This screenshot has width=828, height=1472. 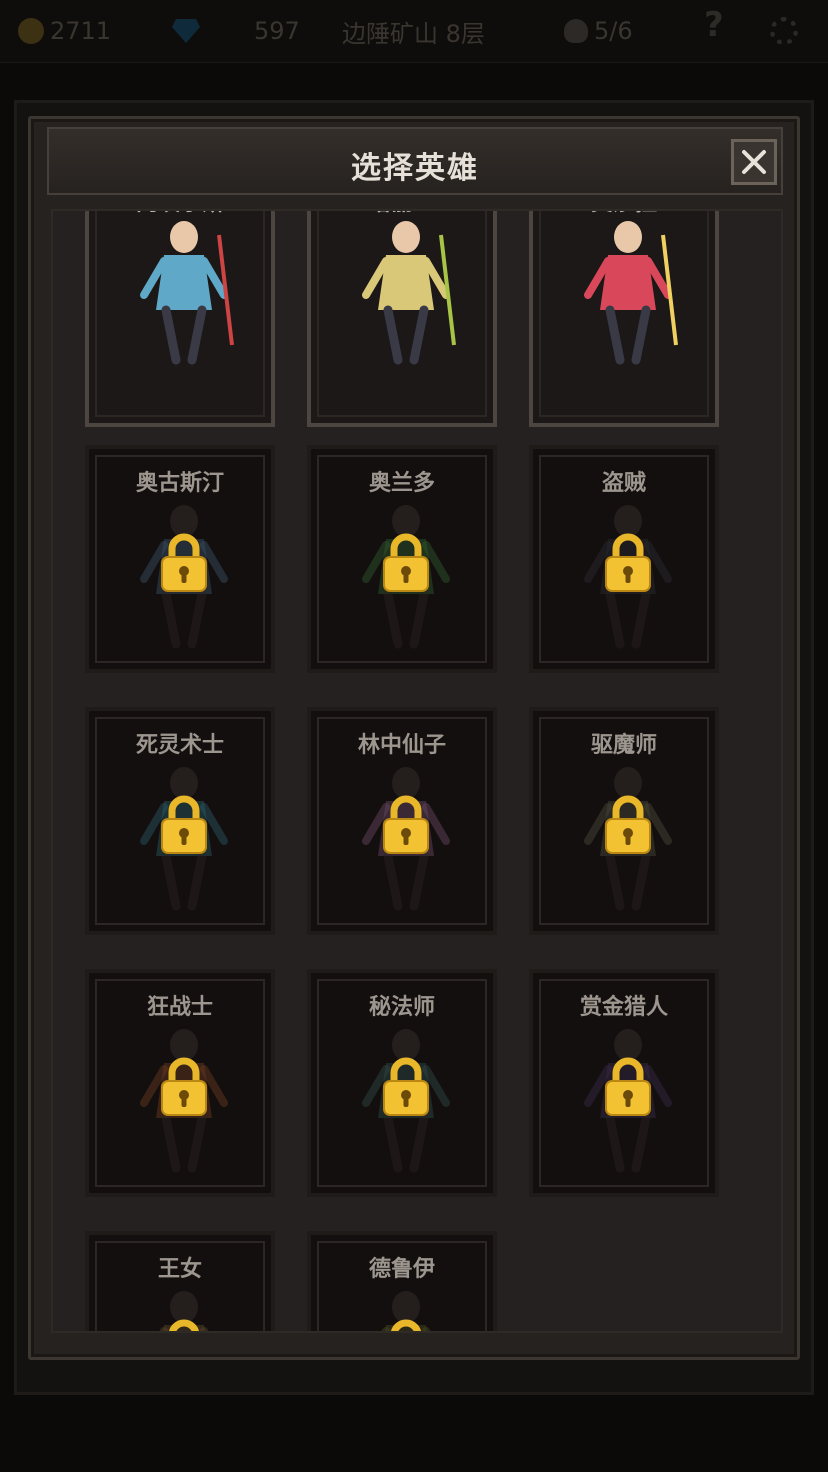 What do you see at coordinates (179, 1269) in the screenshot?
I see `hero-name: 王女` at bounding box center [179, 1269].